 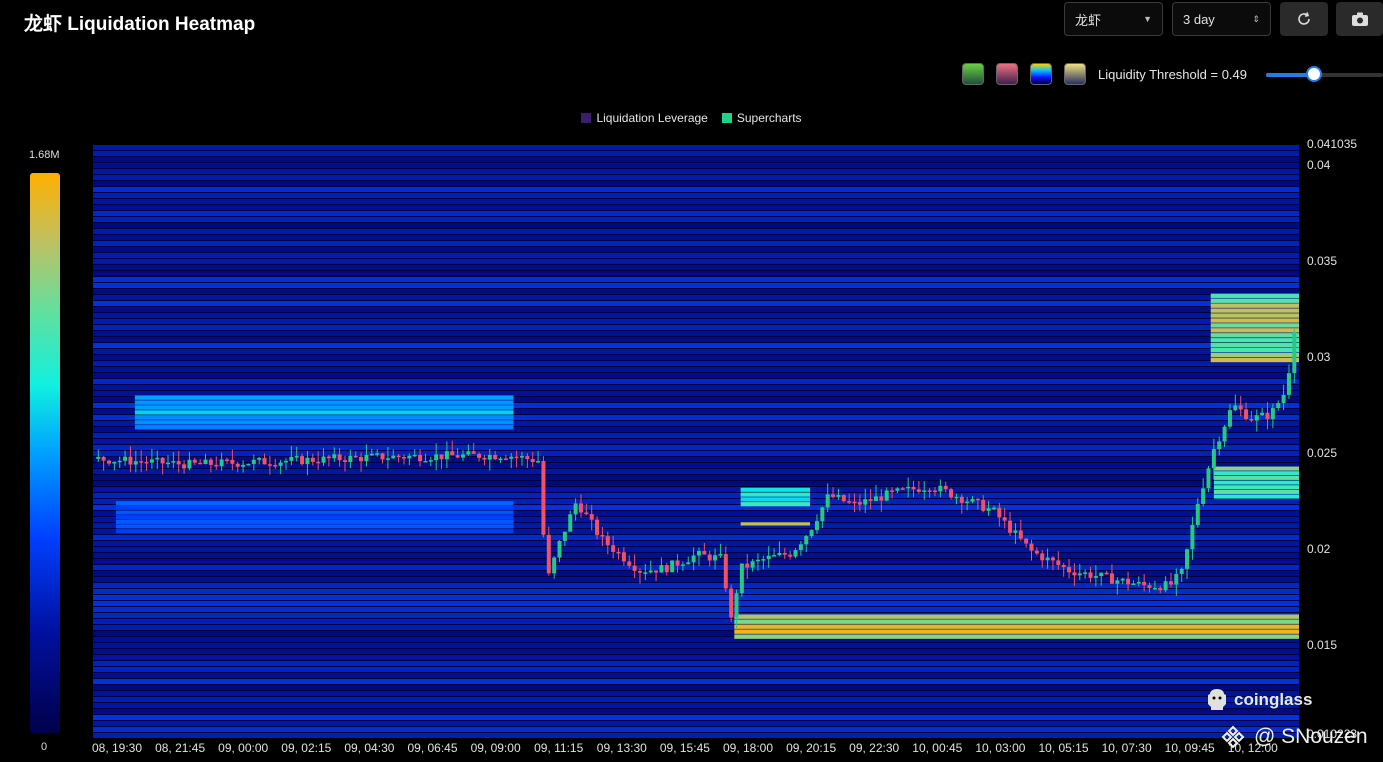 What do you see at coordinates (1273, 699) in the screenshot?
I see `logo-text: coinglass` at bounding box center [1273, 699].